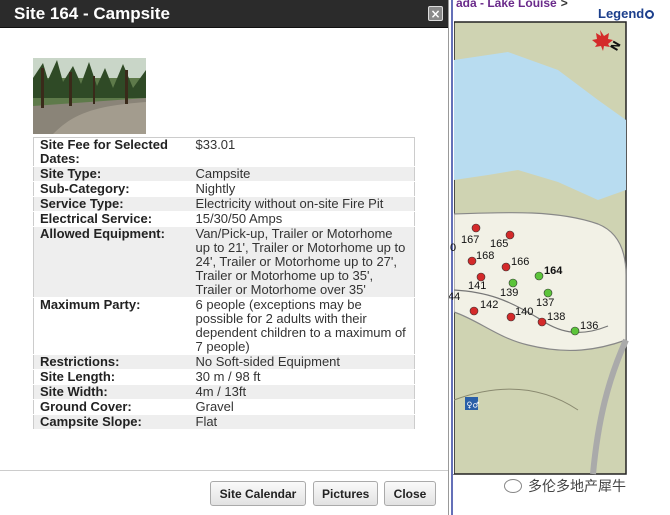  I want to click on wechat-icon, so click(513, 486).